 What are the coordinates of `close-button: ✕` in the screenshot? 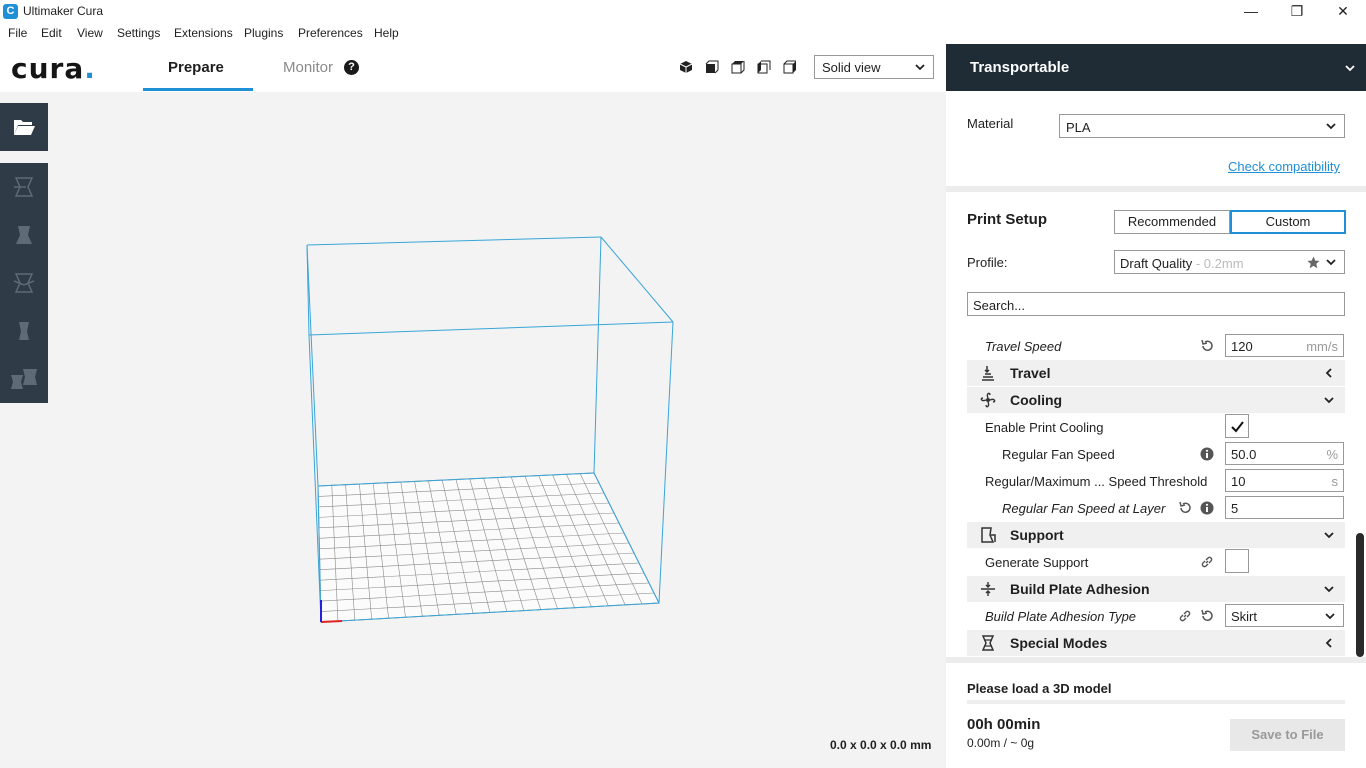 It's located at (1343, 11).